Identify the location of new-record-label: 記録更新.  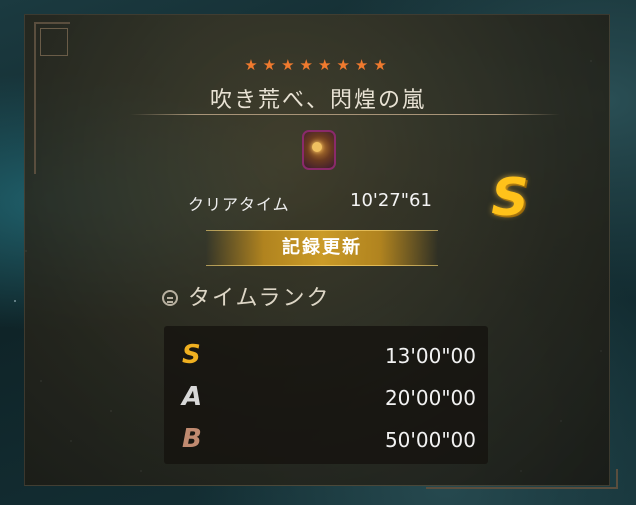
(322, 247).